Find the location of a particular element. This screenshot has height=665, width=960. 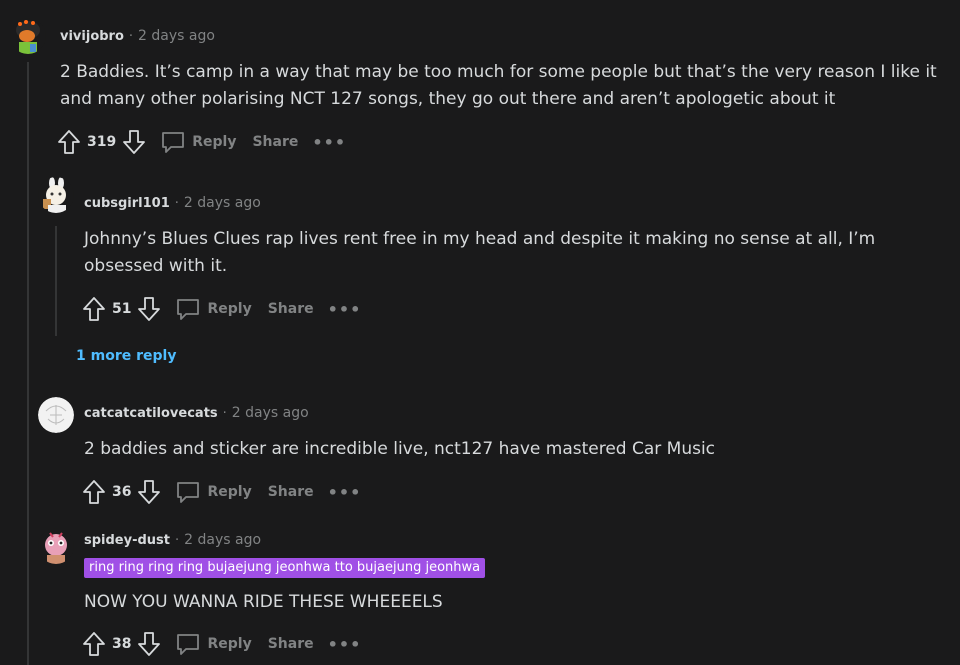

comment-actions: 38 Reply Share ••• is located at coordinates (221, 644).